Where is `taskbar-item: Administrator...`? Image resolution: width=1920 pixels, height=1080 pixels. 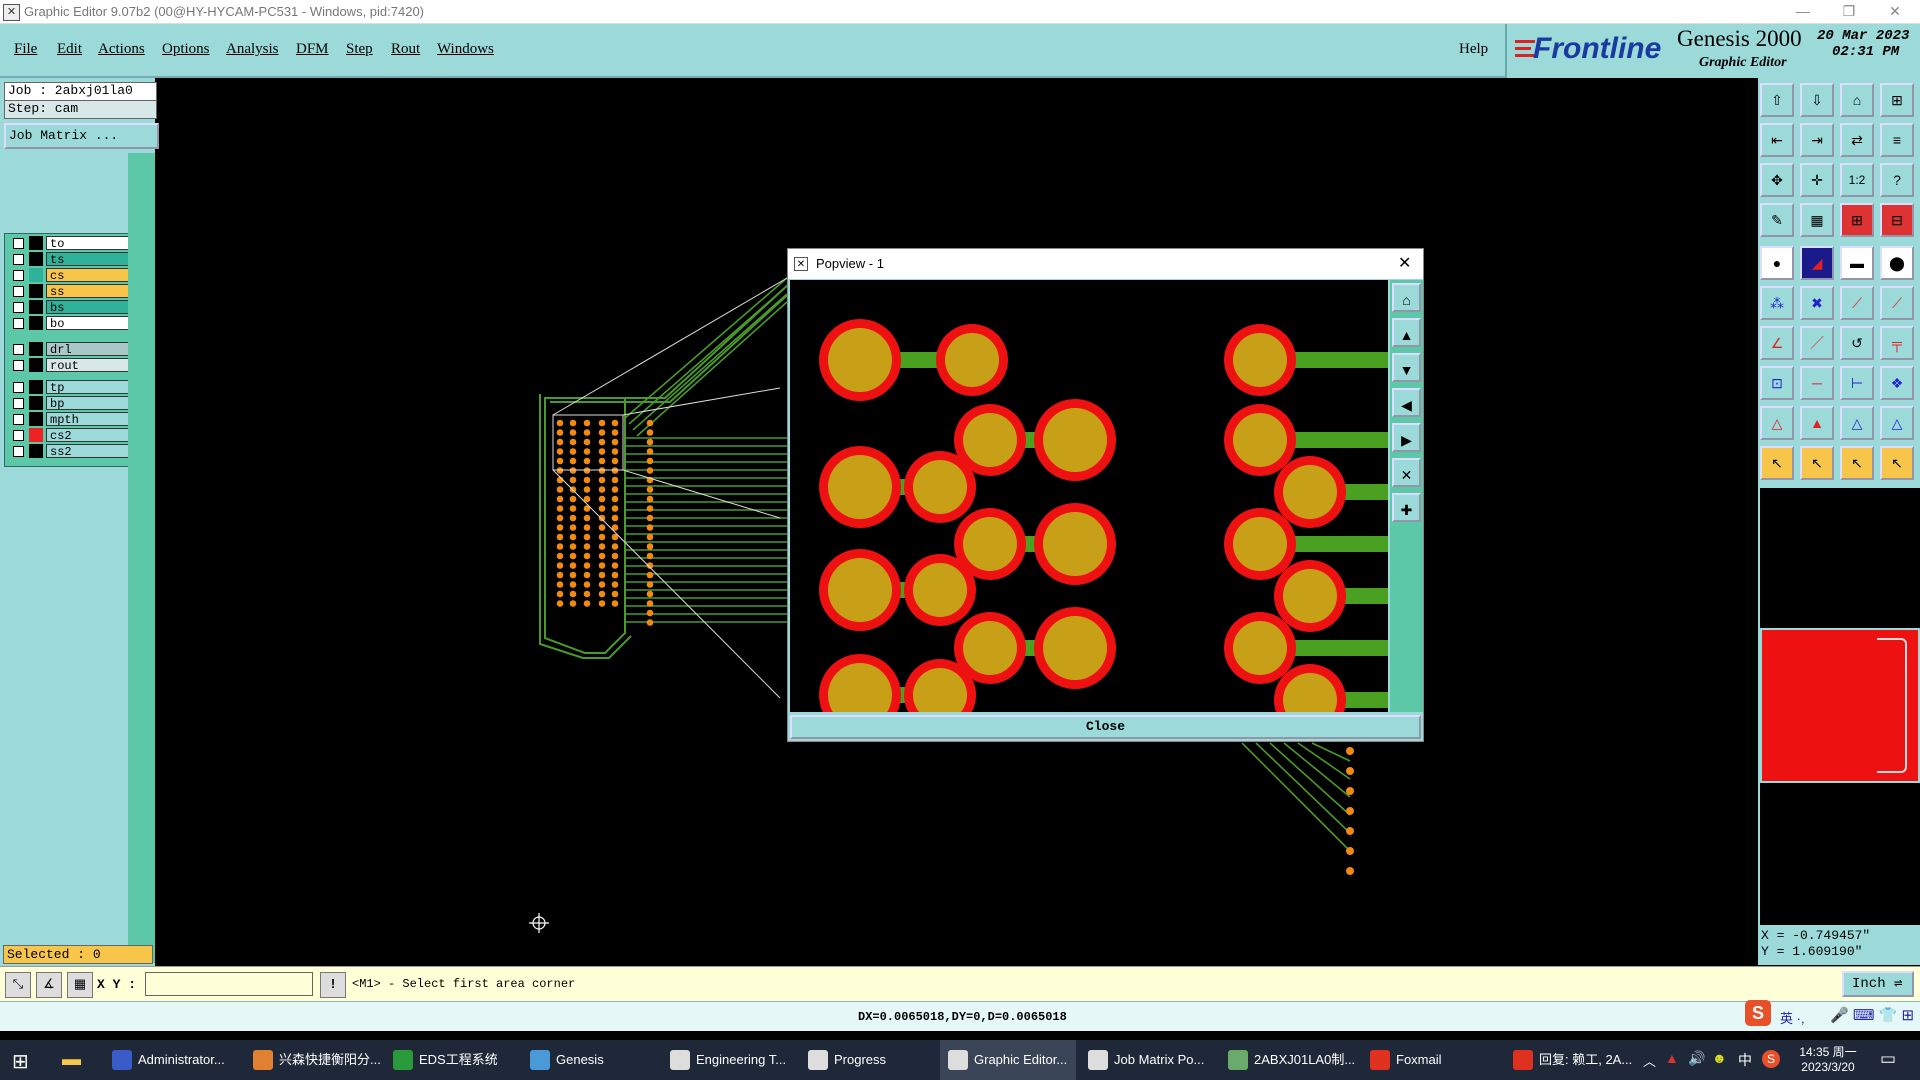 taskbar-item: Administrator... is located at coordinates (172, 1060).